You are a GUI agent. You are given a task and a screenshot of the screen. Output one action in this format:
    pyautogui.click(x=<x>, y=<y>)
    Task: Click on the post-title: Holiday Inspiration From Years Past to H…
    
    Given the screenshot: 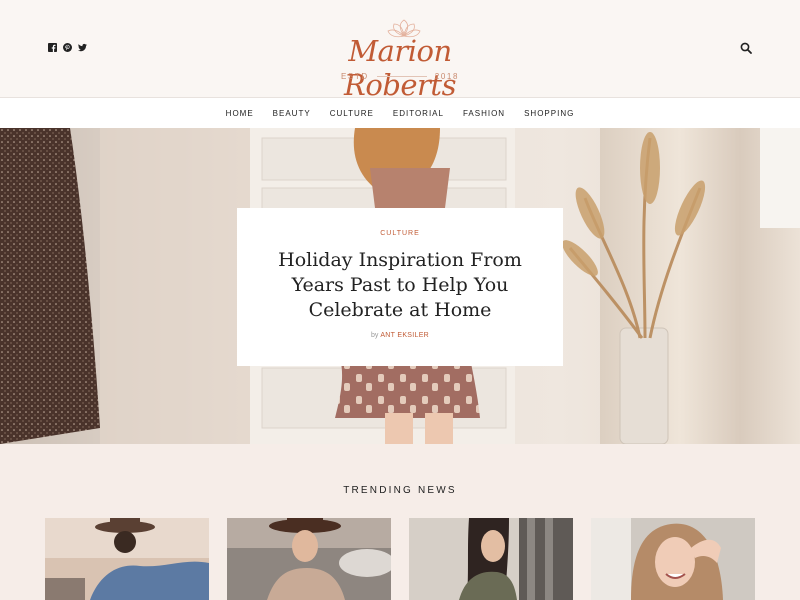 What is the action you would take?
    pyautogui.click(x=400, y=285)
    